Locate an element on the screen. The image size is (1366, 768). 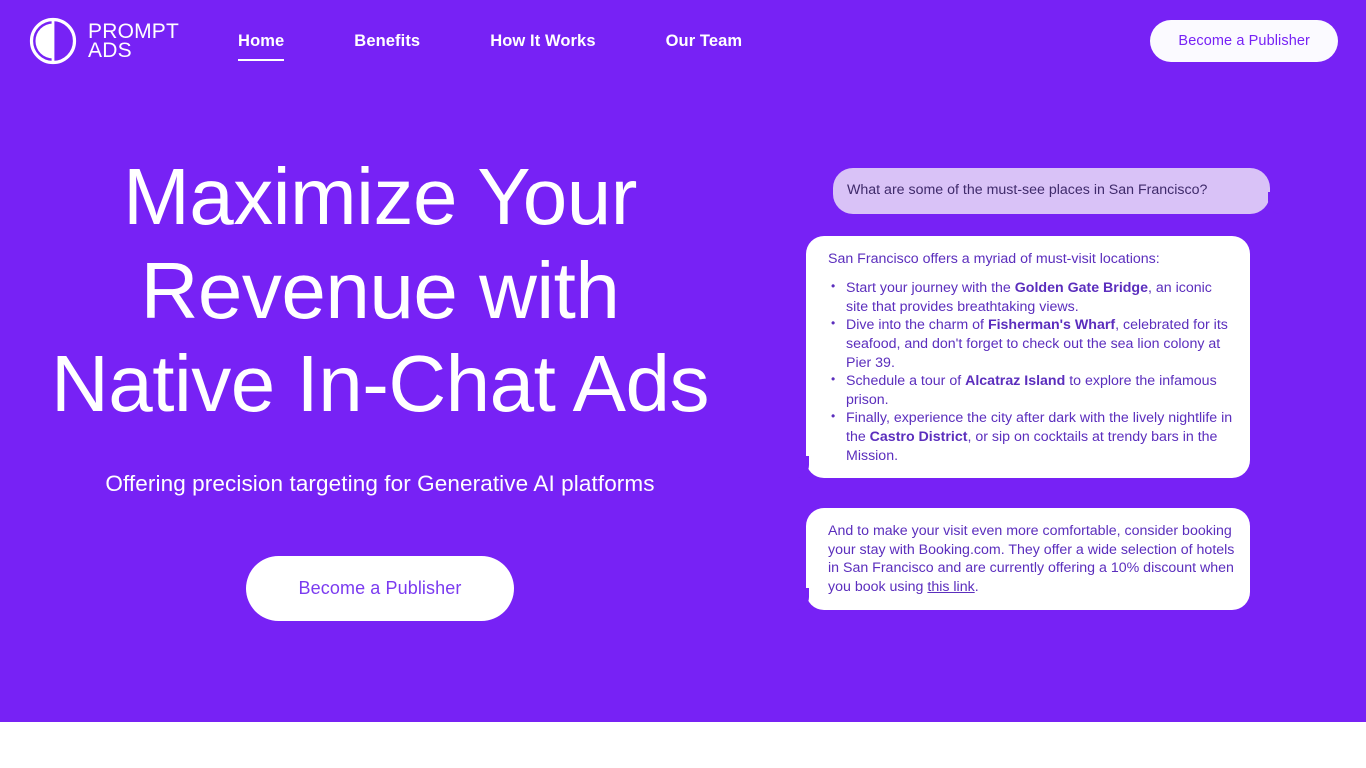
headline-line-2: Revenue with is located at coordinates (380, 290).